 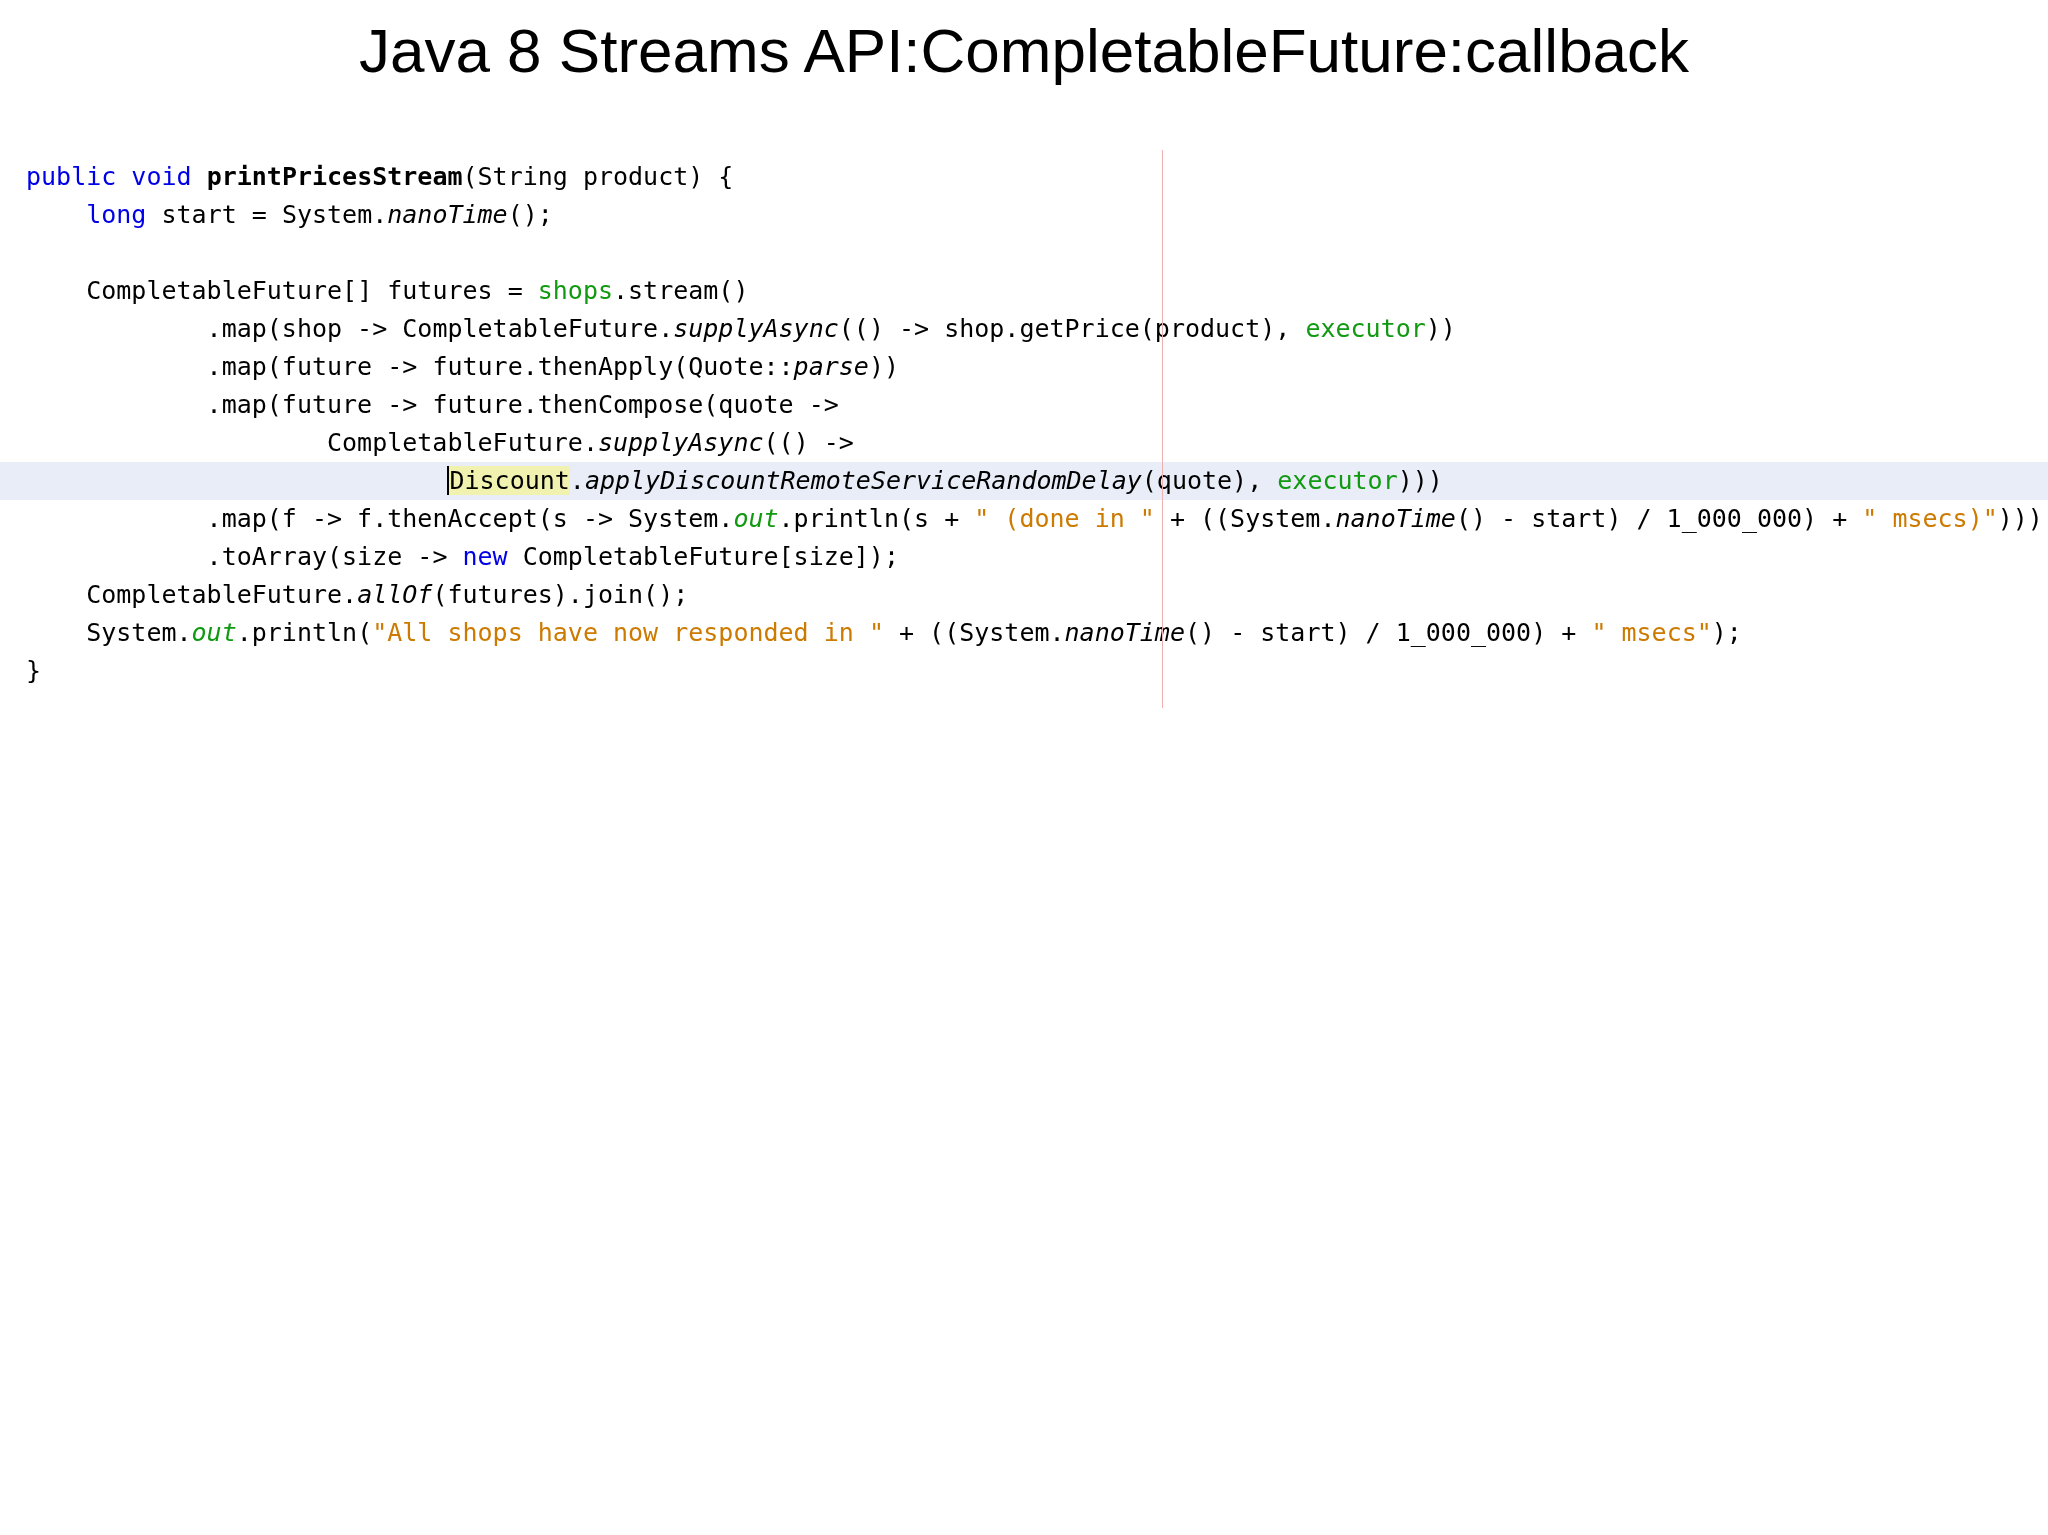 What do you see at coordinates (552, 557) in the screenshot?
I see `code-line: .toArray(size -> new CompletableFuture[size]);` at bounding box center [552, 557].